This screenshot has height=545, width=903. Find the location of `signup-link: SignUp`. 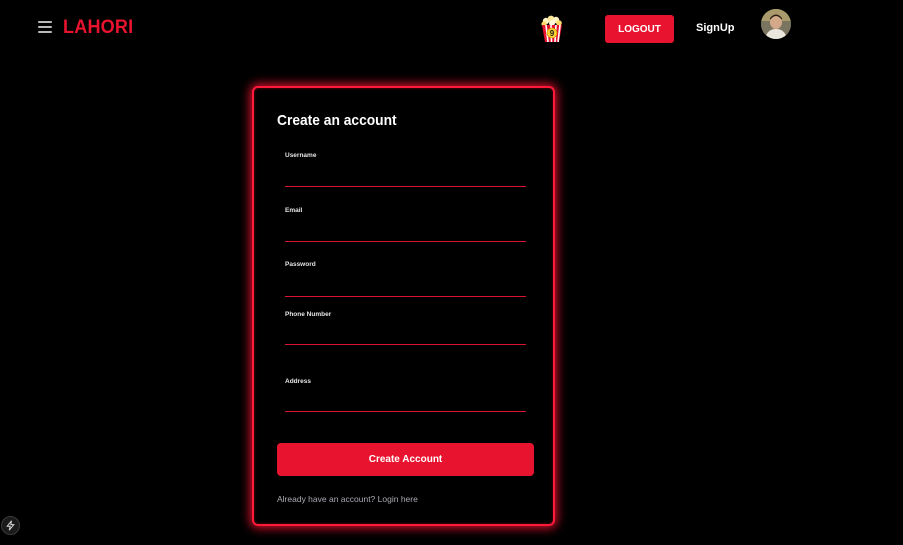

signup-link: SignUp is located at coordinates (715, 28).